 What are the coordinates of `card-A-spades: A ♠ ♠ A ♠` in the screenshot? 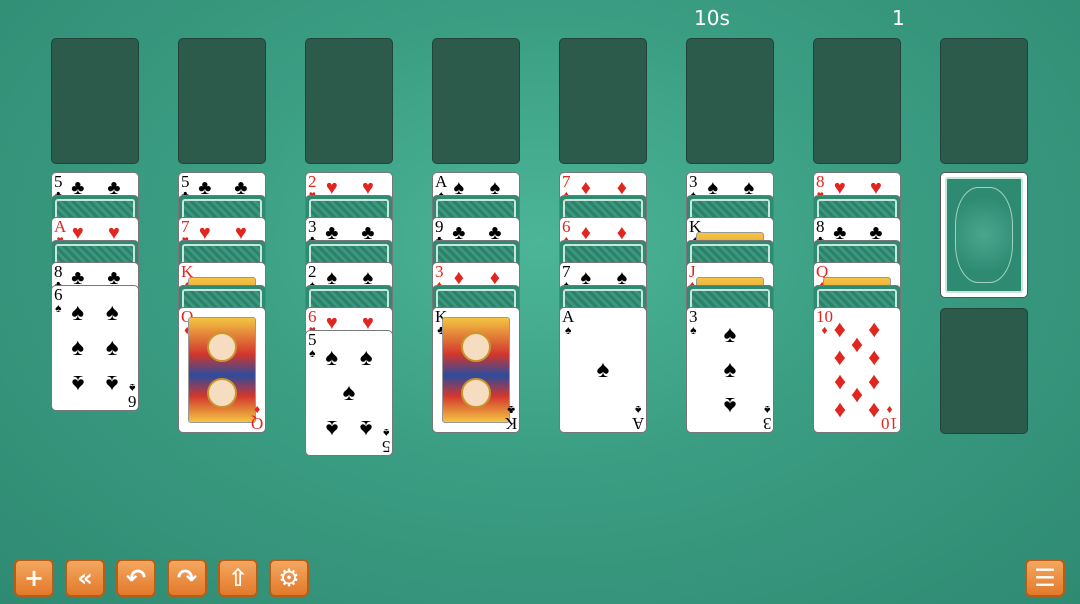 It's located at (603, 370).